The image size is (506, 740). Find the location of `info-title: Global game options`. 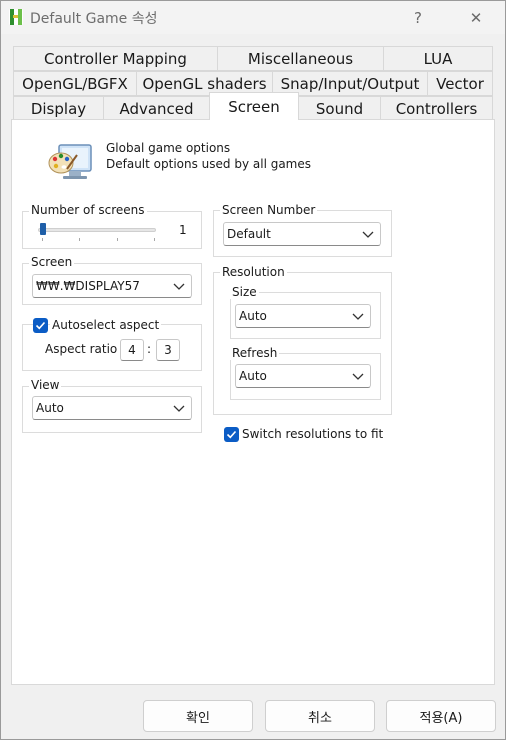

info-title: Global game options is located at coordinates (168, 148).